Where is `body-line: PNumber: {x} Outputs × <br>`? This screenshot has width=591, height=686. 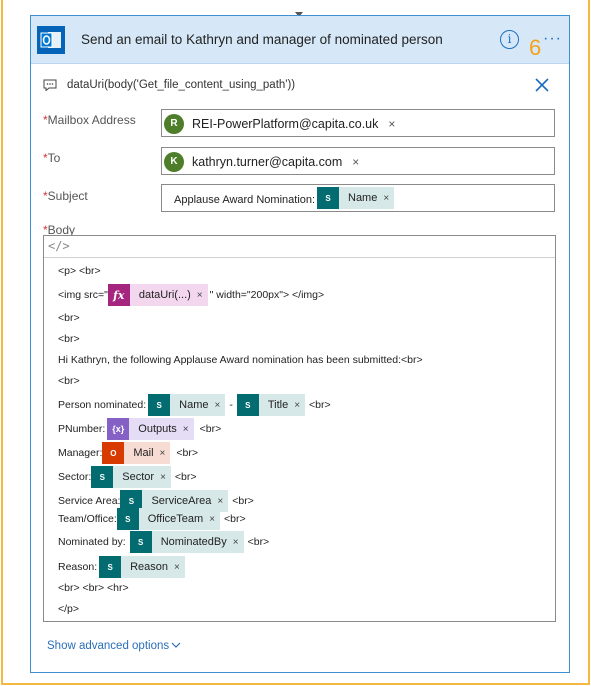 body-line: PNumber: {x} Outputs × <br> is located at coordinates (139, 429).